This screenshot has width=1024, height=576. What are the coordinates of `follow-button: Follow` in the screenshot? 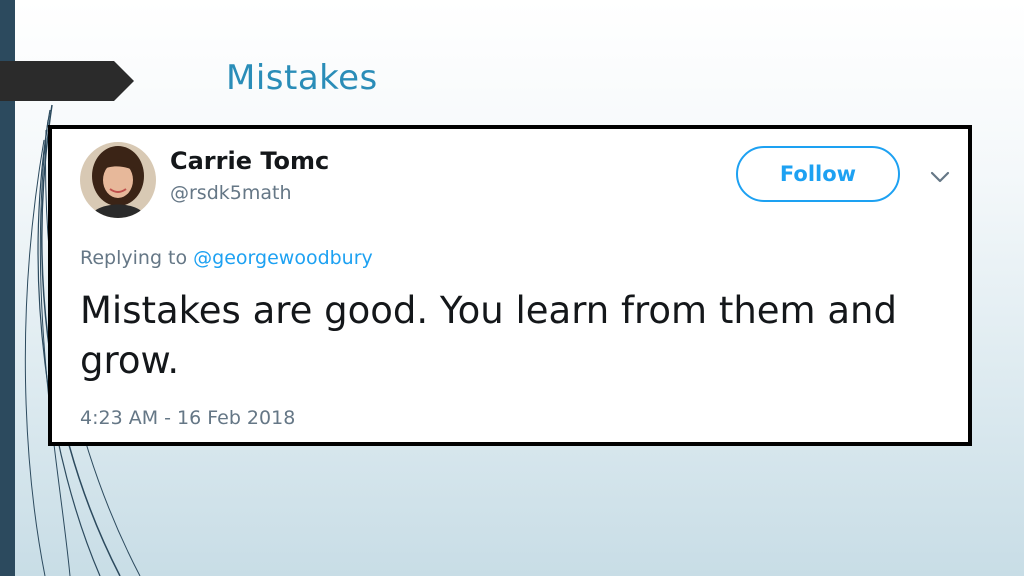 It's located at (818, 174).